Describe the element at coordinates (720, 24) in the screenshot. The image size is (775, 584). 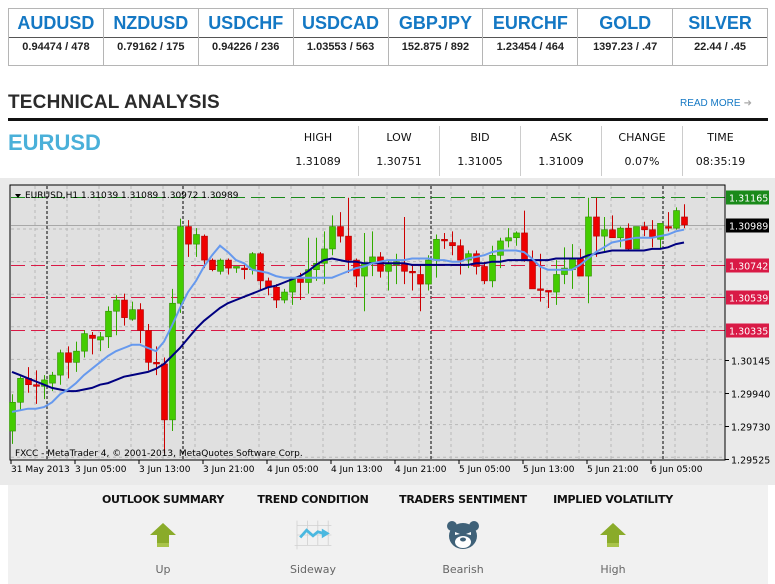
I see `ticker-symbol: SILVER` at that location.